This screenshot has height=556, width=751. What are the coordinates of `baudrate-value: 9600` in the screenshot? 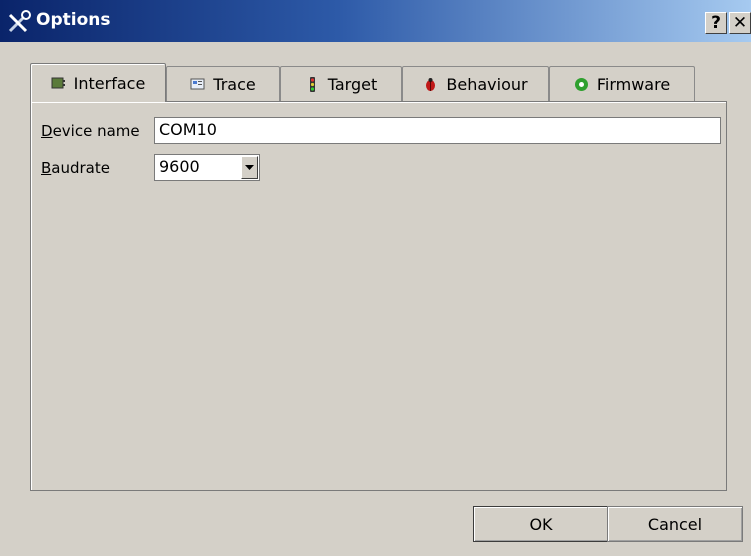 It's located at (179, 166).